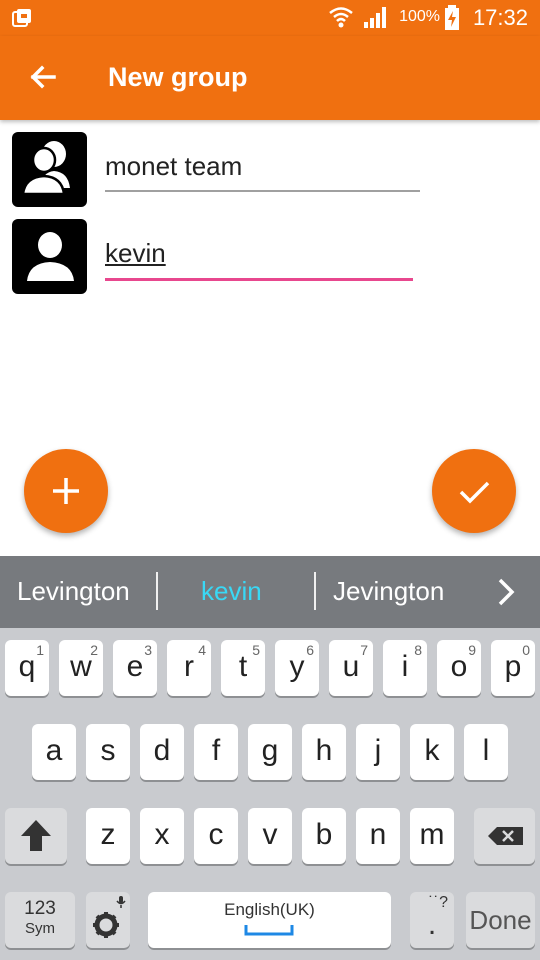 The width and height of the screenshot is (540, 960). I want to click on app-bar: New group, so click(270, 78).